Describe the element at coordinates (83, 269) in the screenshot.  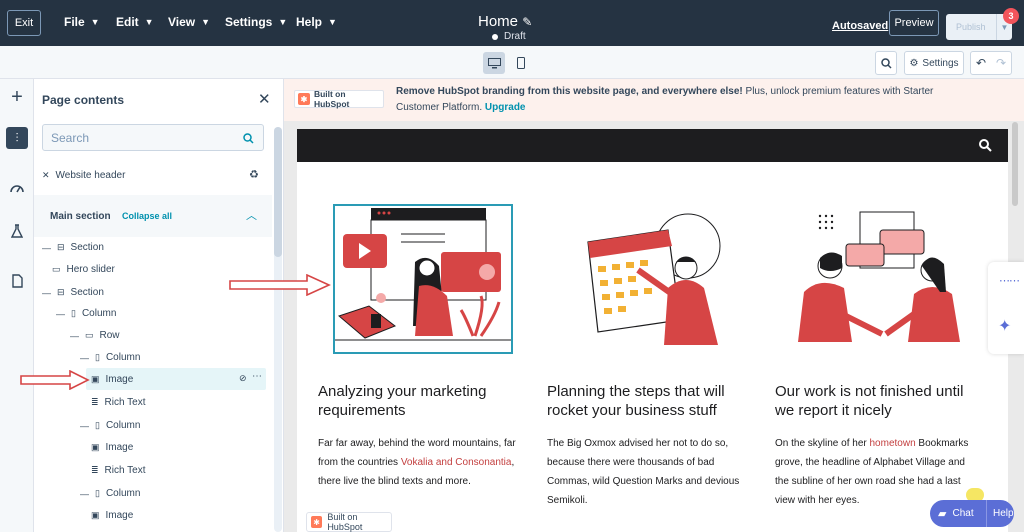
I see `tree-item-hero-slider: ▭ Hero slider` at that location.